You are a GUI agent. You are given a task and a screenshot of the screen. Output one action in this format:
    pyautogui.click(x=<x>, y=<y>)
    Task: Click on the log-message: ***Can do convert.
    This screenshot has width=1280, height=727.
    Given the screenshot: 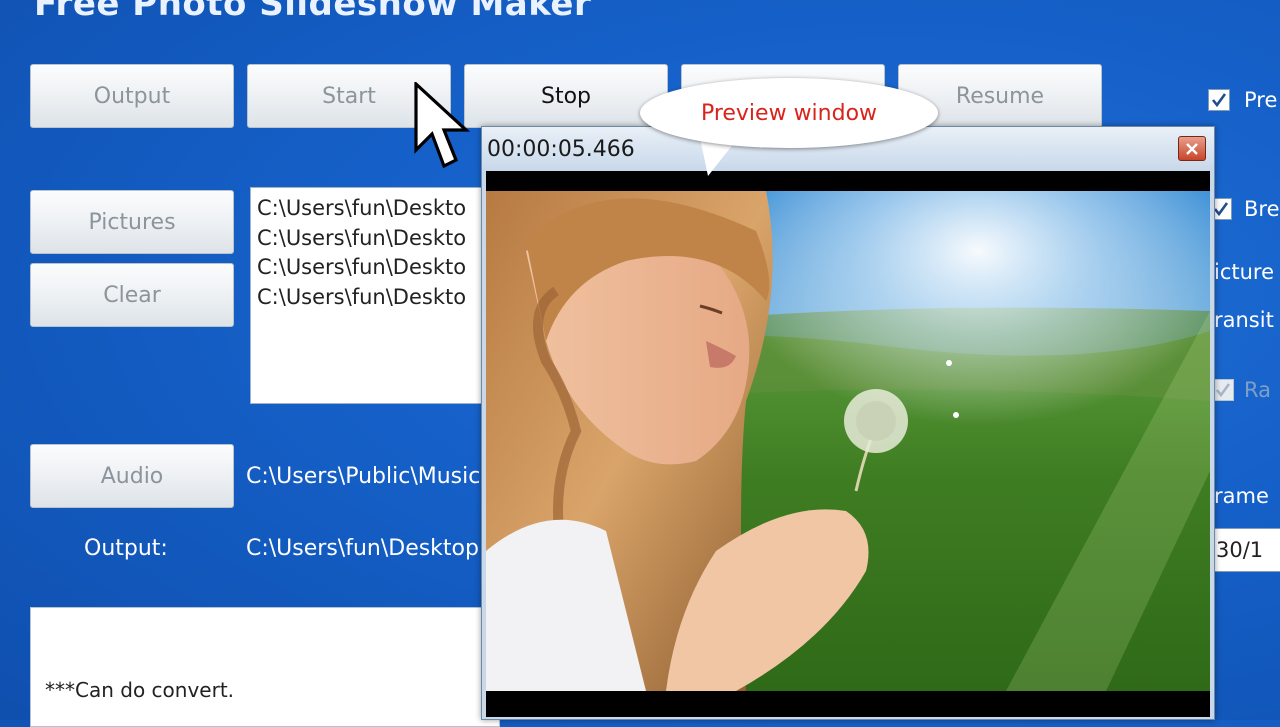 What is the action you would take?
    pyautogui.click(x=140, y=690)
    